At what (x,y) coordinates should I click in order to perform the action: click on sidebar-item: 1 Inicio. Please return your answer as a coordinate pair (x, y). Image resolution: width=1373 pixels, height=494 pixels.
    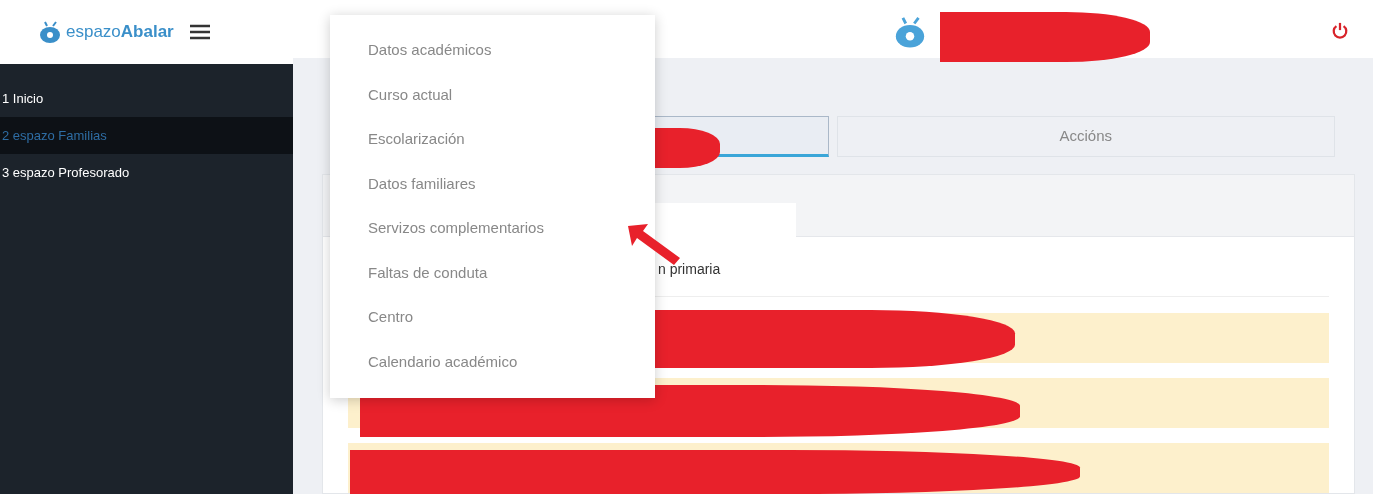
    Looking at the image, I should click on (146, 98).